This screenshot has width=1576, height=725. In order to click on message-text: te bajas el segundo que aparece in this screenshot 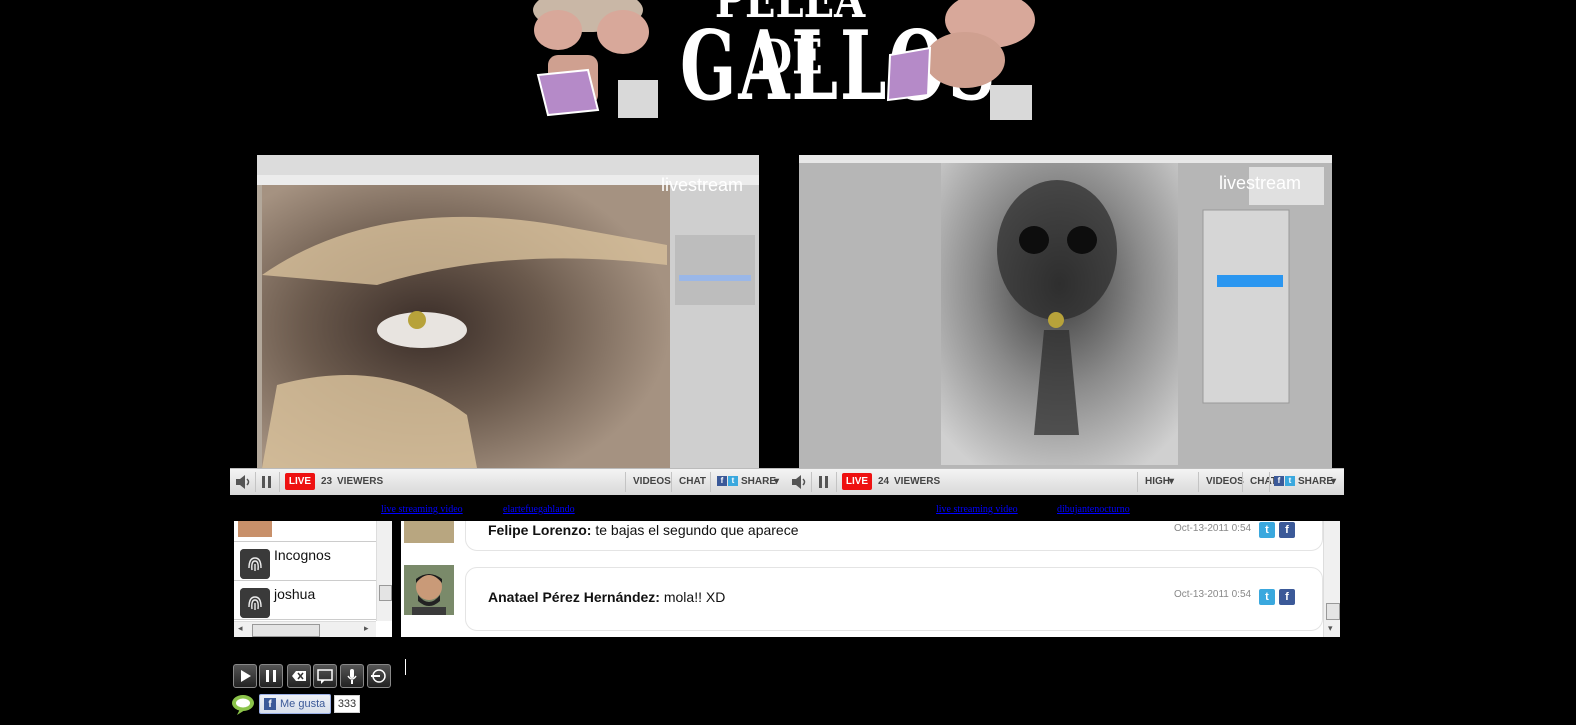, I will do `click(697, 530)`.